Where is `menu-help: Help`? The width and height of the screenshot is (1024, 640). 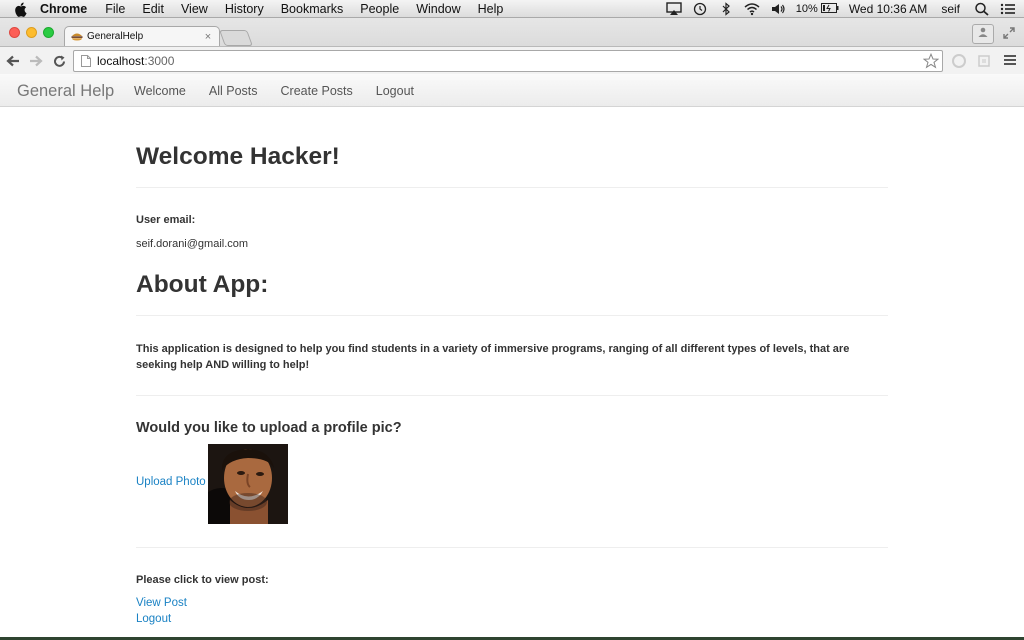
menu-help: Help is located at coordinates (491, 9).